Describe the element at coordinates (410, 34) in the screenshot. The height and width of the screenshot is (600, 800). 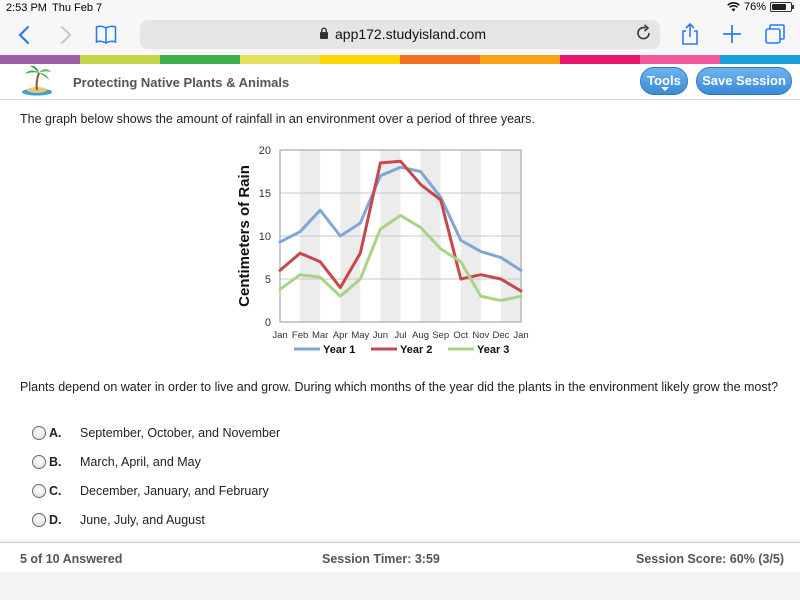
I see `url-text: app172.studyisland.com` at that location.